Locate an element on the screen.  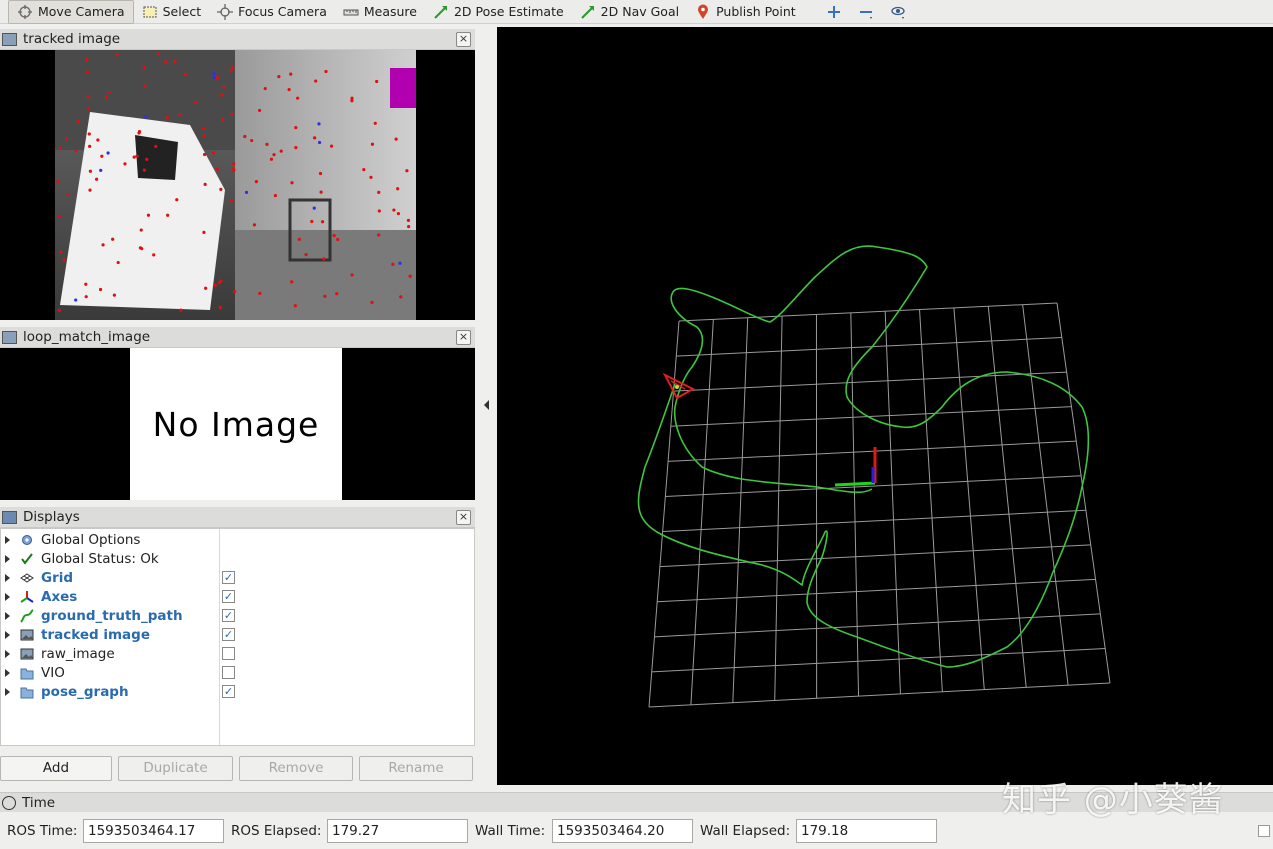
gear-icon is located at coordinates (27, 540).